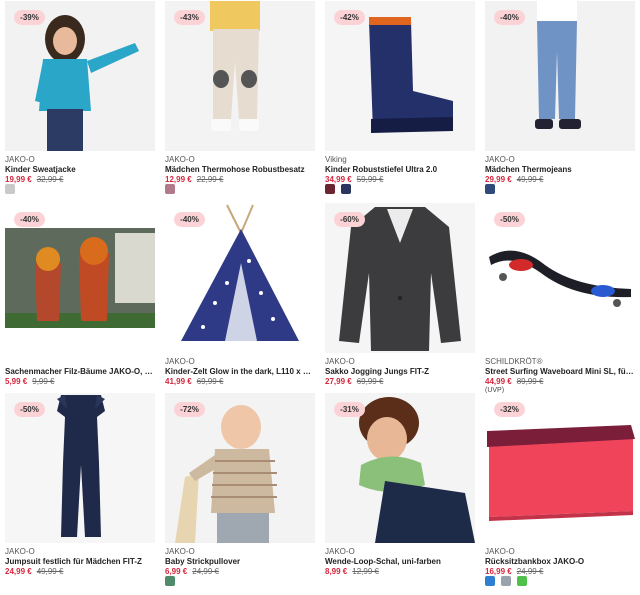  What do you see at coordinates (34, 179) in the screenshot?
I see `product-prices: 19,99 € 32,99 €` at bounding box center [34, 179].